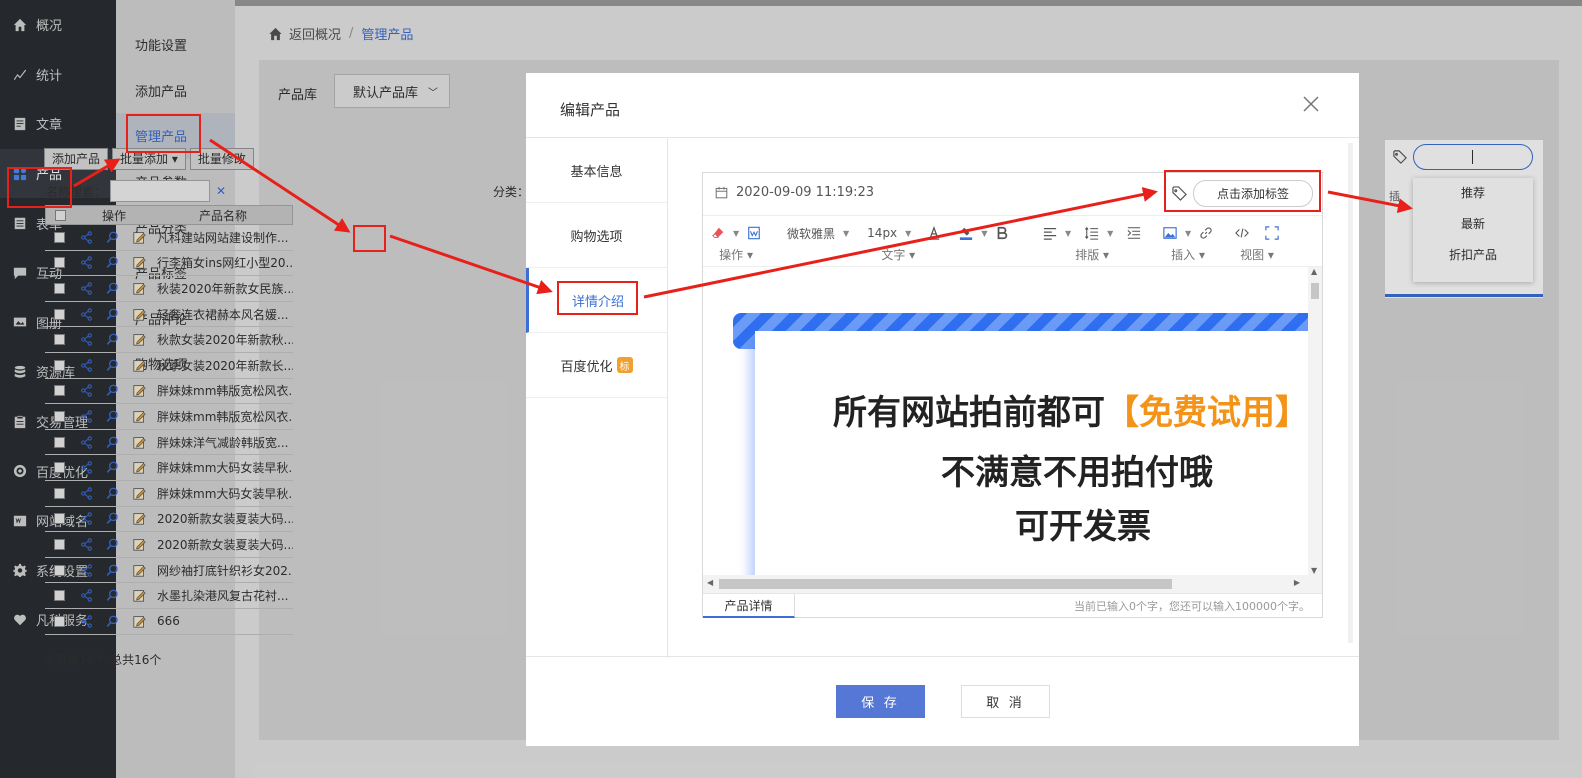 This screenshot has height=778, width=1582. What do you see at coordinates (1473, 255) in the screenshot?
I see `tag-option-discount: 折扣产品` at bounding box center [1473, 255].